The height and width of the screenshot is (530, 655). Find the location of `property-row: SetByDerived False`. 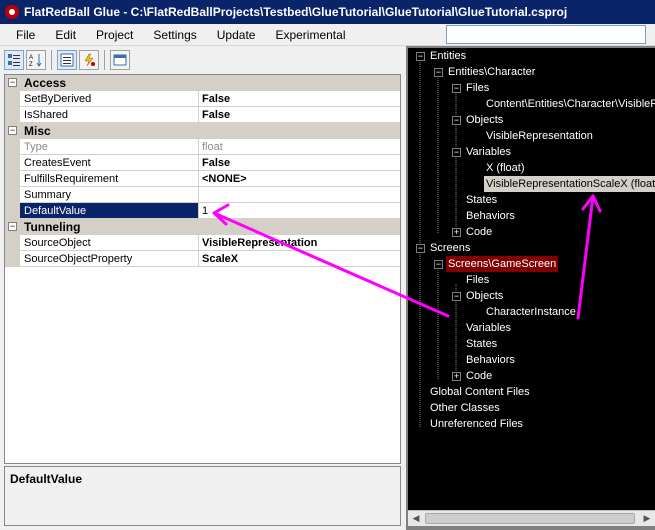

property-row: SetByDerived False is located at coordinates (202, 99).